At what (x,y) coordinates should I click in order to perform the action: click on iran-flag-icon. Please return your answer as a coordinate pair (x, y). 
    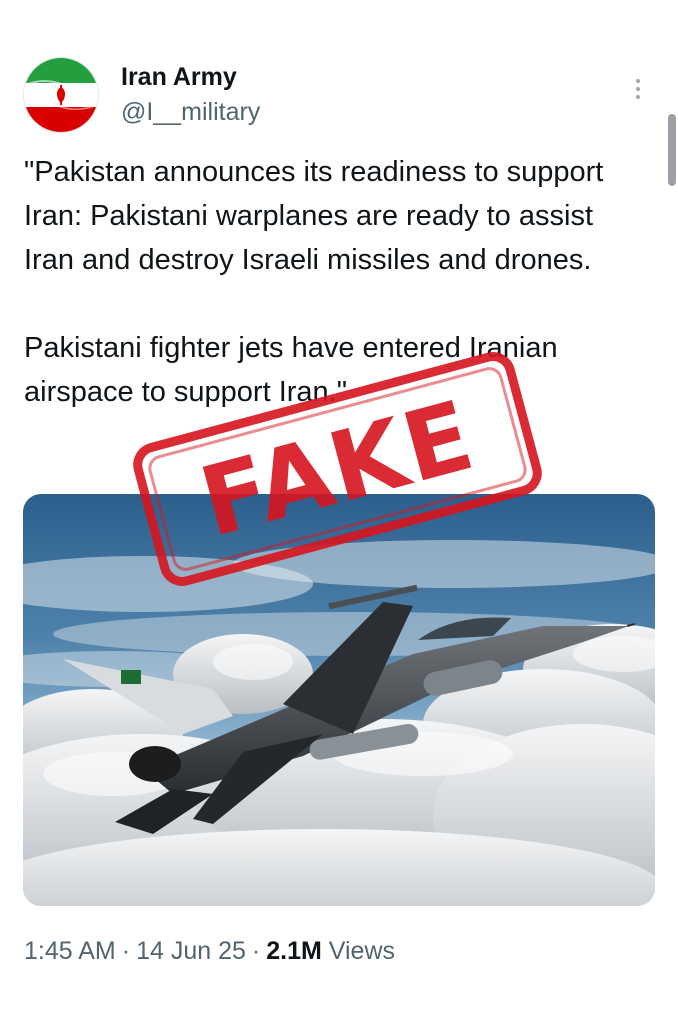
    Looking at the image, I should click on (61, 95).